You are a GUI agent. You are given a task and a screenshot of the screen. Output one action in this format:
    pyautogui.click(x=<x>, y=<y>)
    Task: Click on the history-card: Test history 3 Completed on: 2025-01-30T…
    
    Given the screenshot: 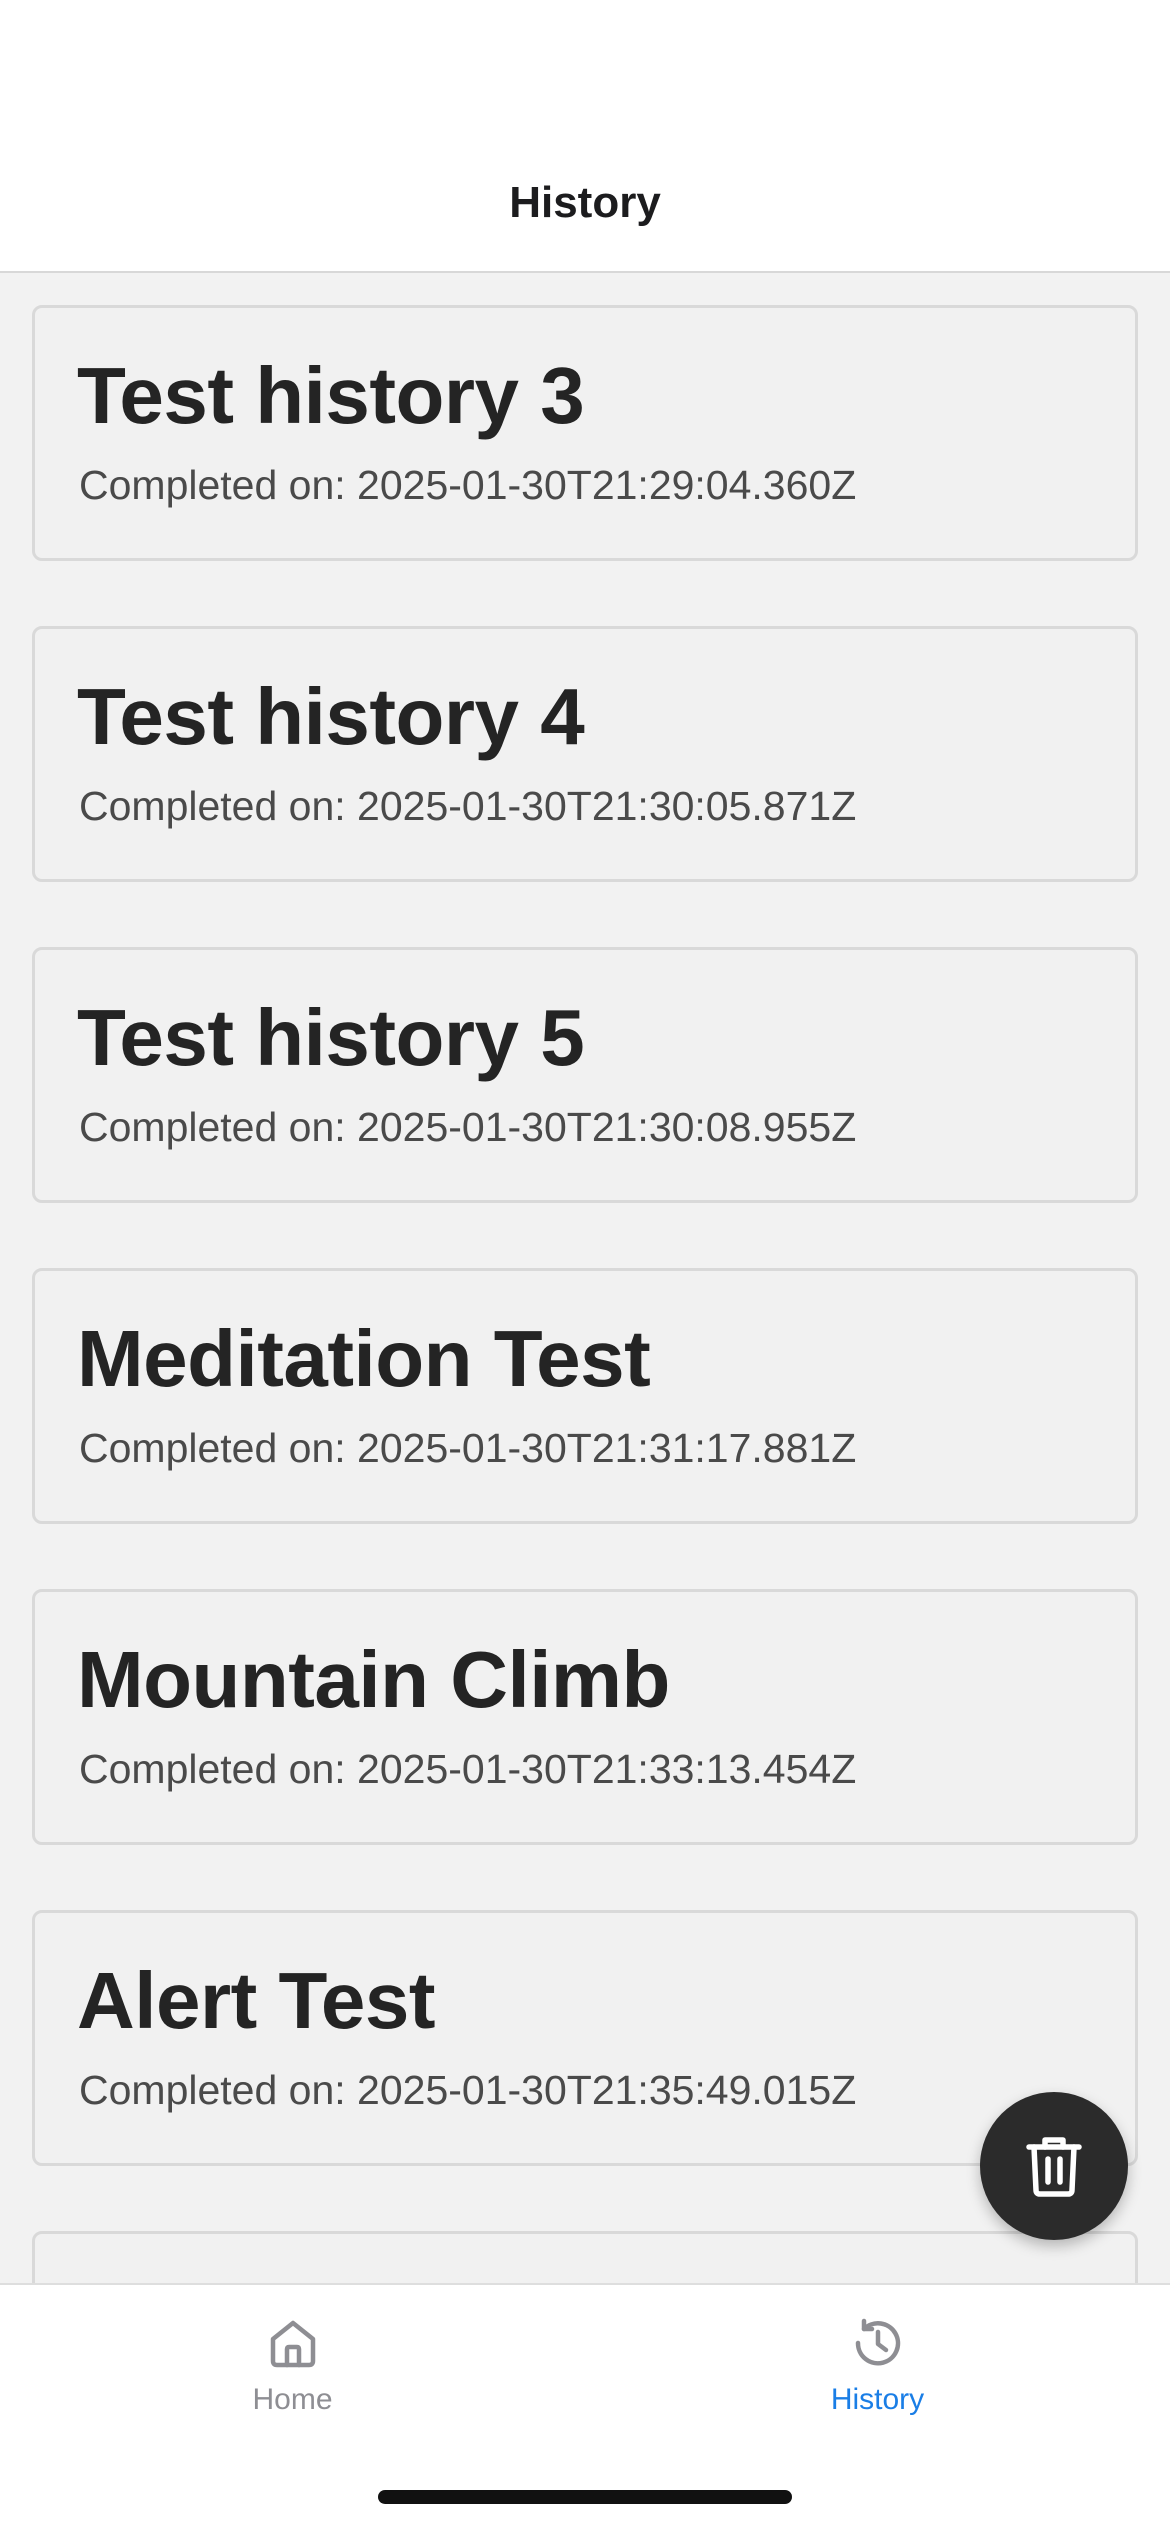 What is the action you would take?
    pyautogui.click(x=585, y=433)
    